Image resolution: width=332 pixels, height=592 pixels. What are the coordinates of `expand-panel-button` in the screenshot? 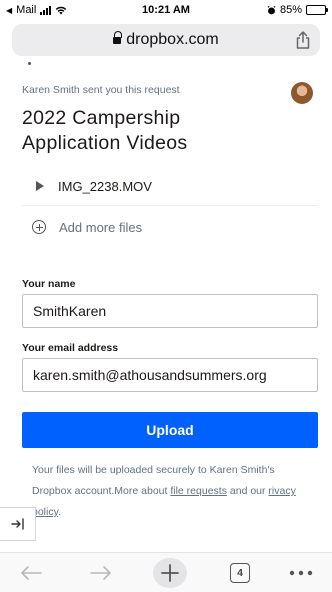 It's located at (18, 524).